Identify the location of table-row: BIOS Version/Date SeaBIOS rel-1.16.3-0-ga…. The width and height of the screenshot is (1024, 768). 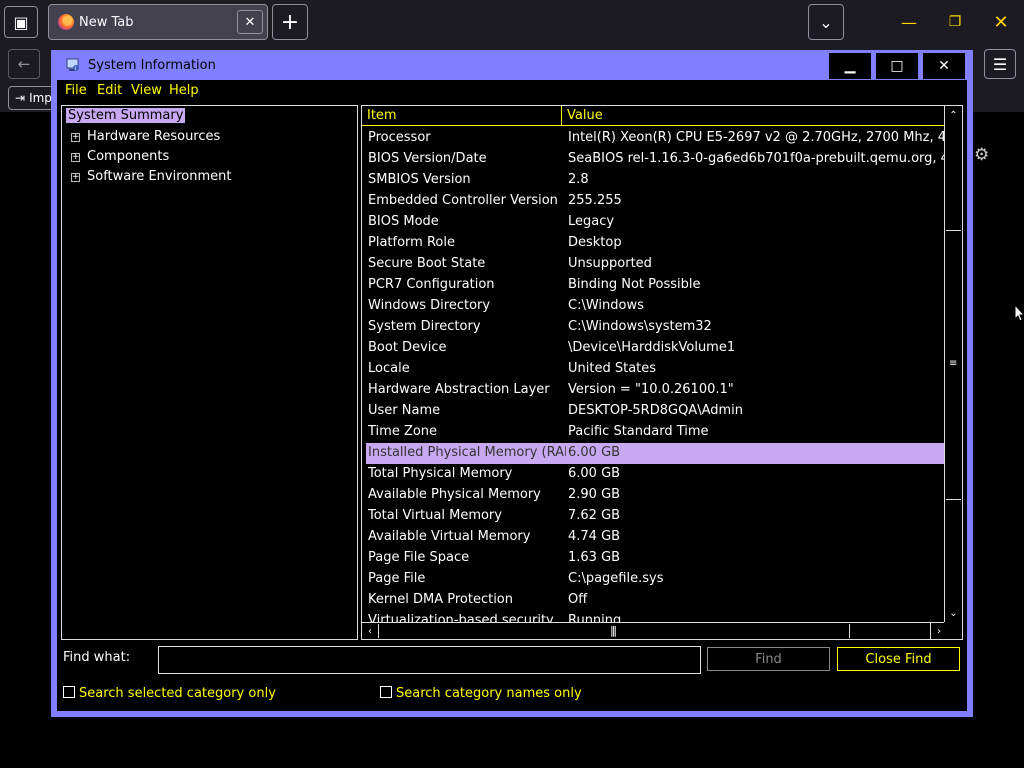
(655, 159).